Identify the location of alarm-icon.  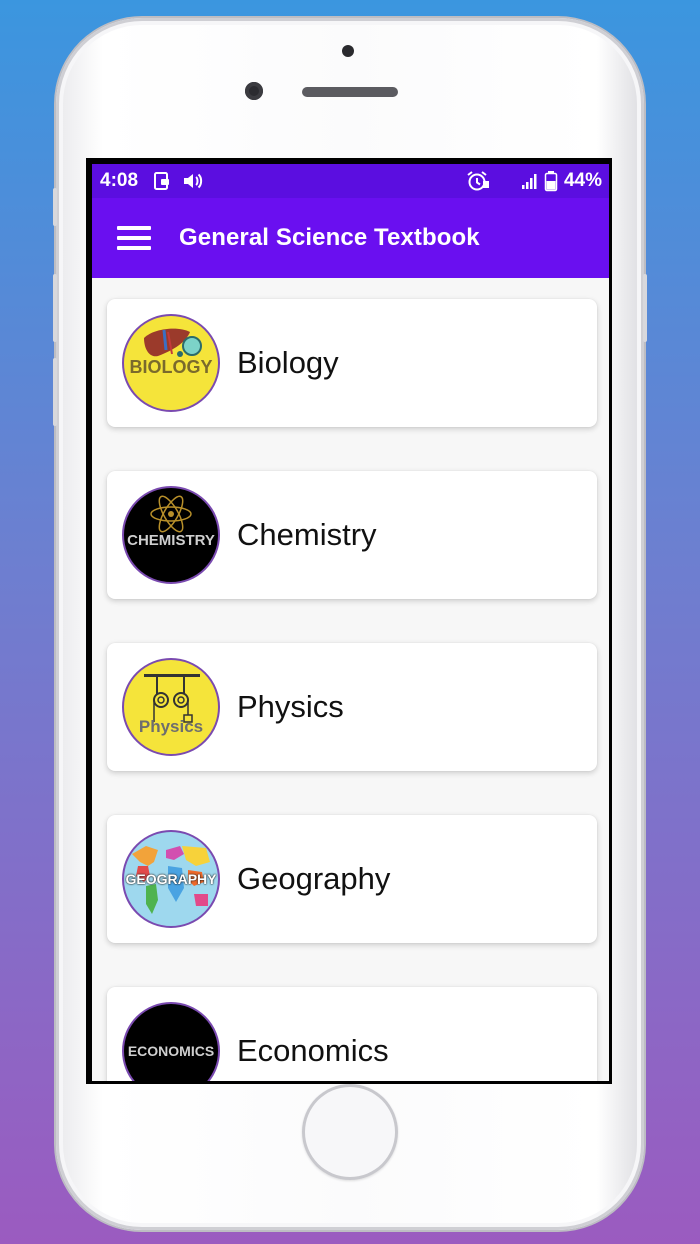
(478, 181).